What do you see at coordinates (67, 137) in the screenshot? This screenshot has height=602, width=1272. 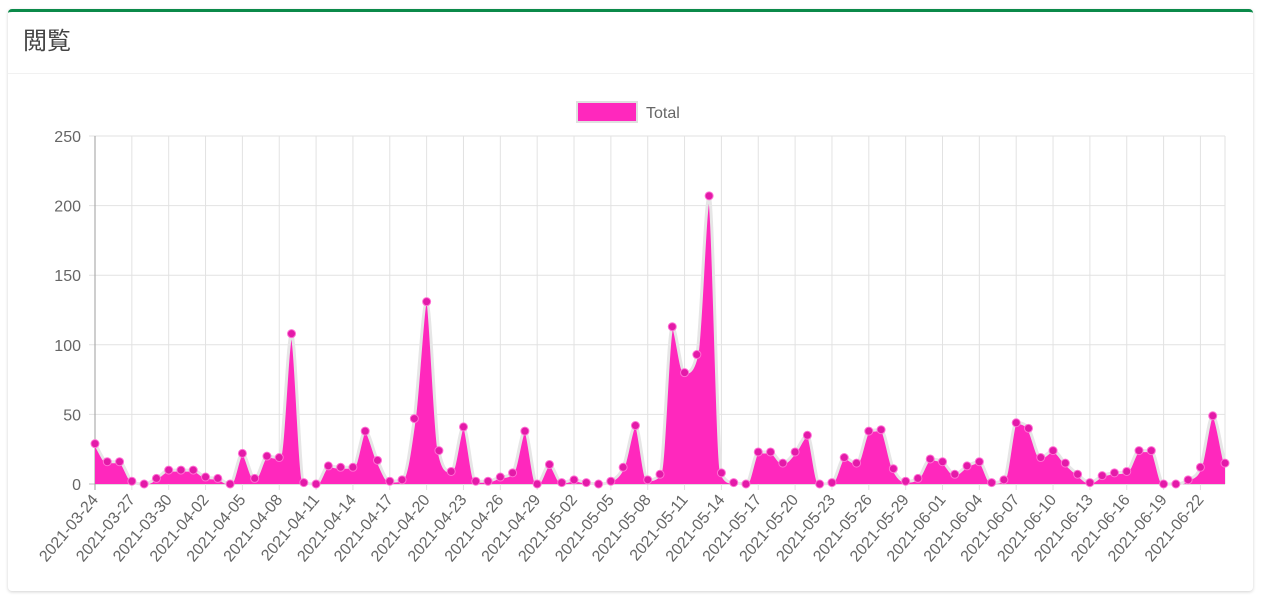 I see `y-tick-label: 250` at bounding box center [67, 137].